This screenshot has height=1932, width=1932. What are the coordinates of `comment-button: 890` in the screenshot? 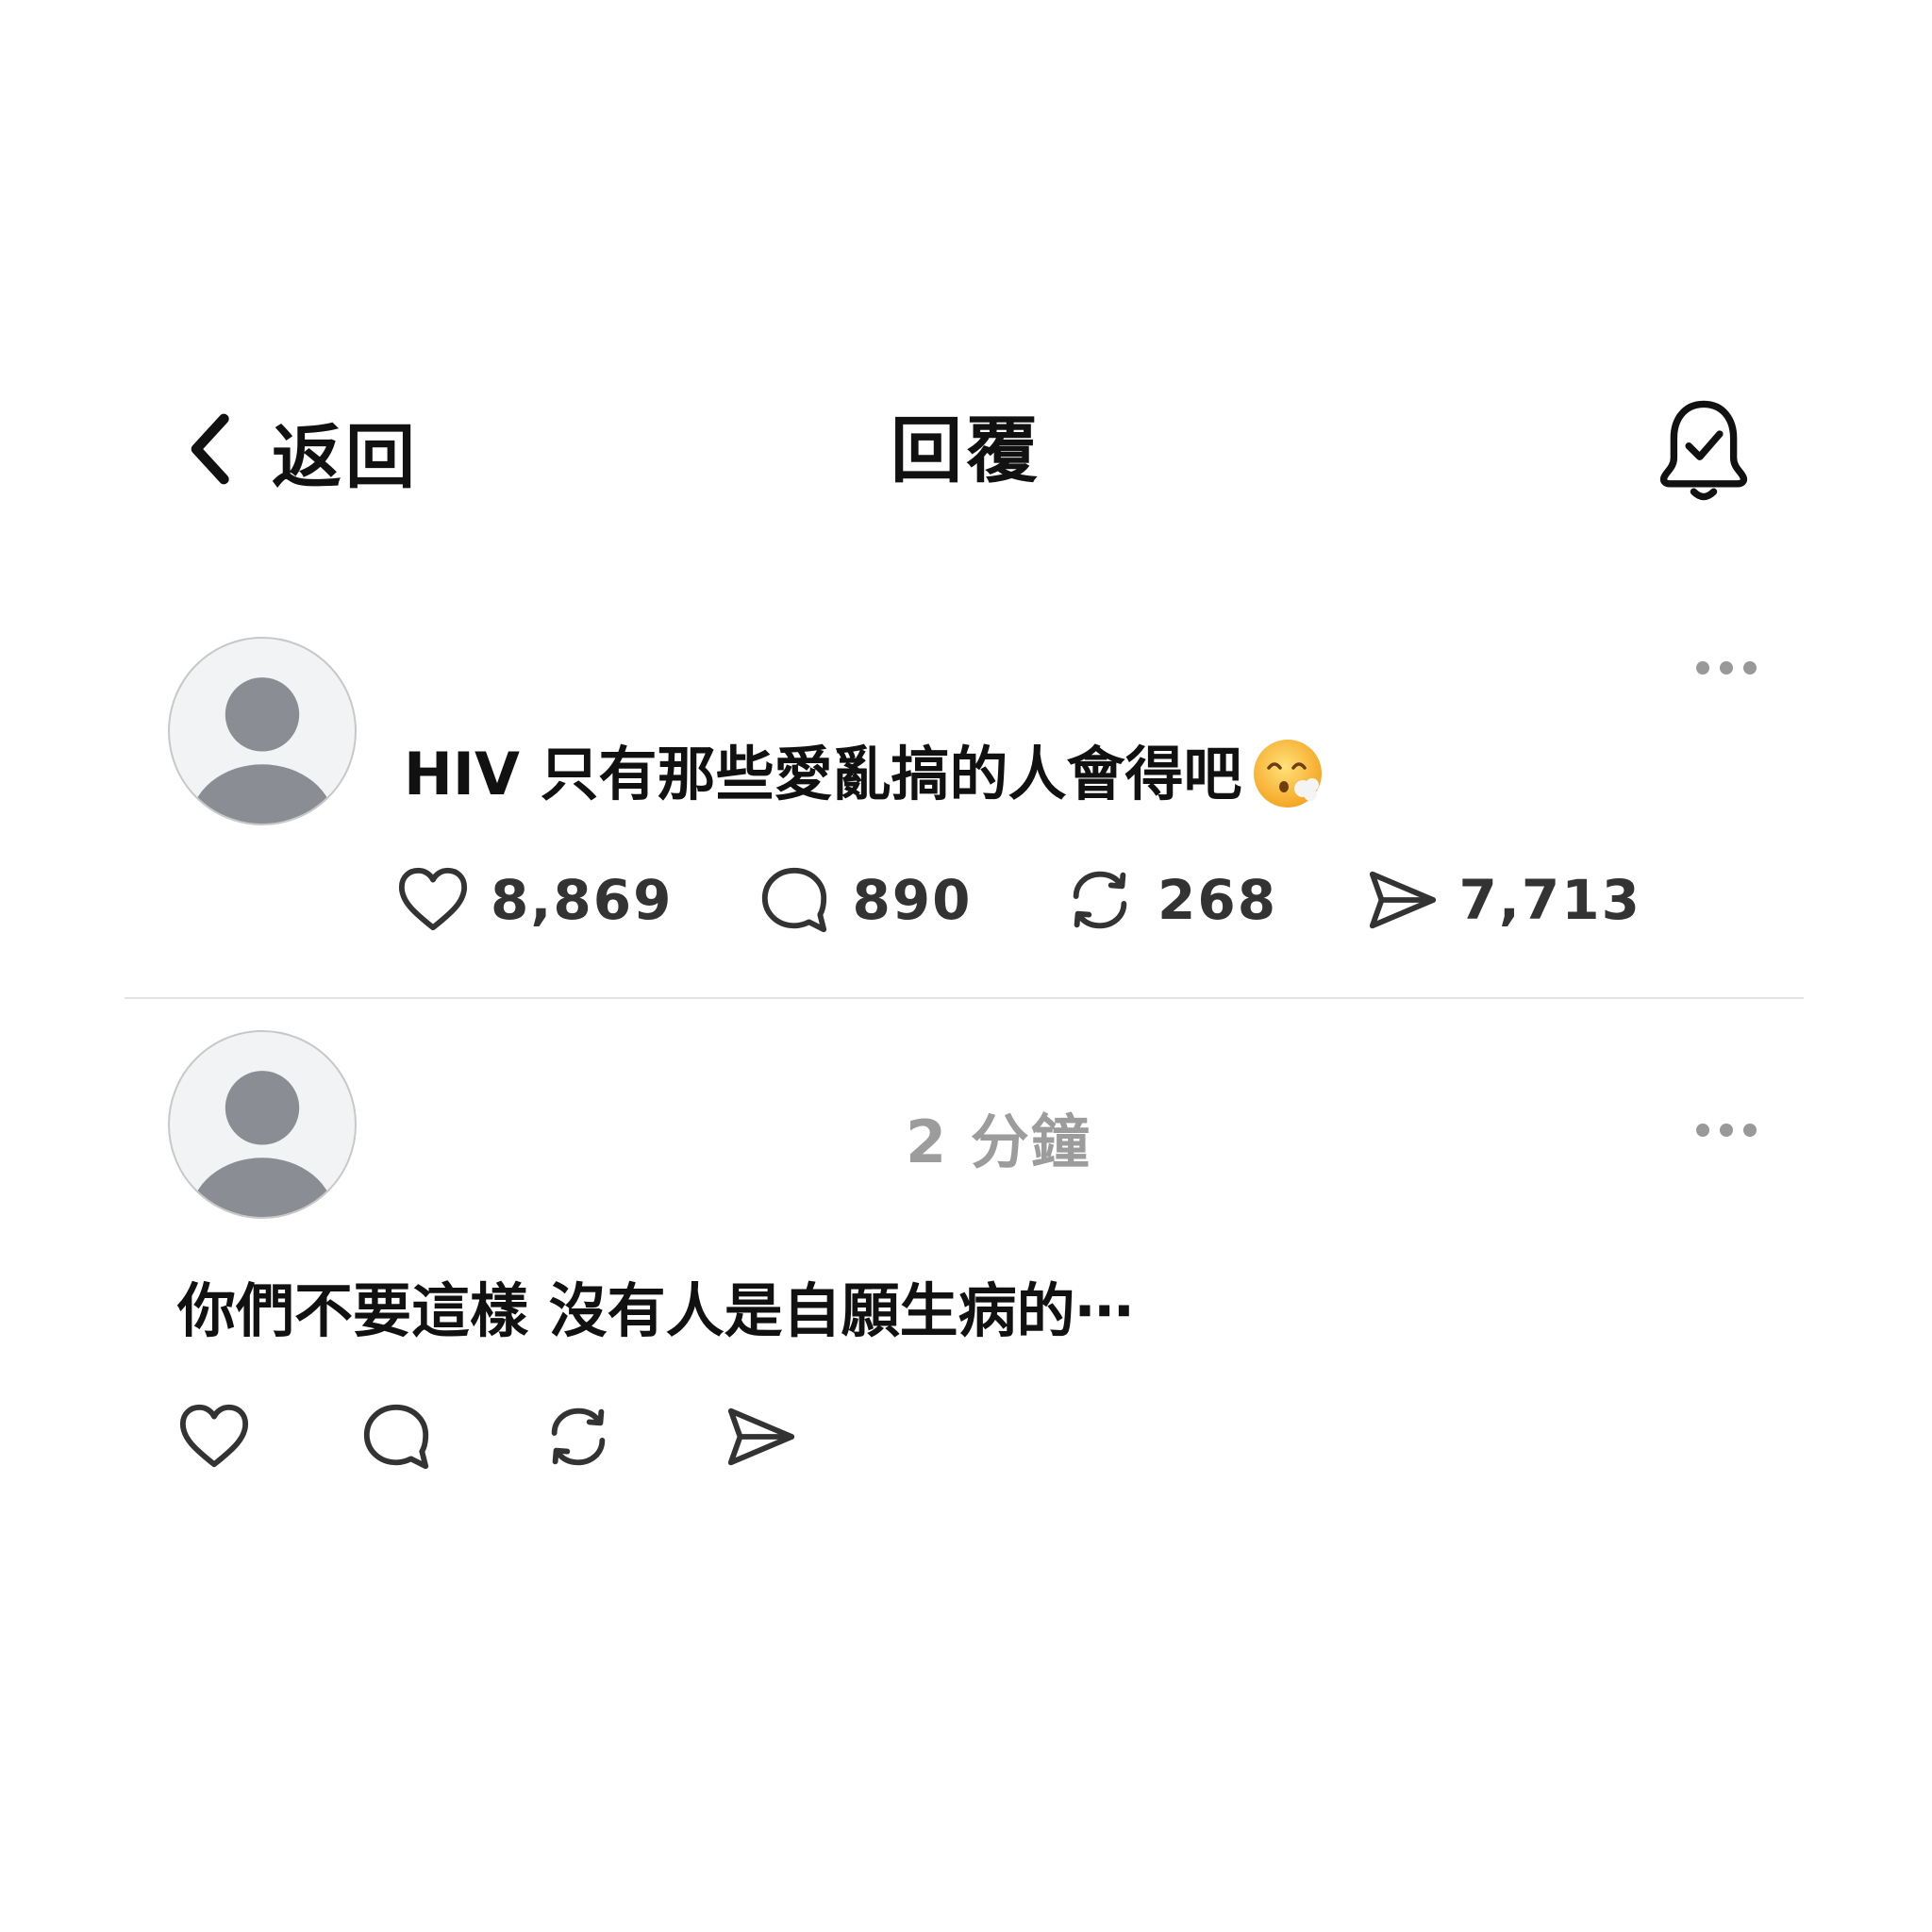 It's located at (910, 900).